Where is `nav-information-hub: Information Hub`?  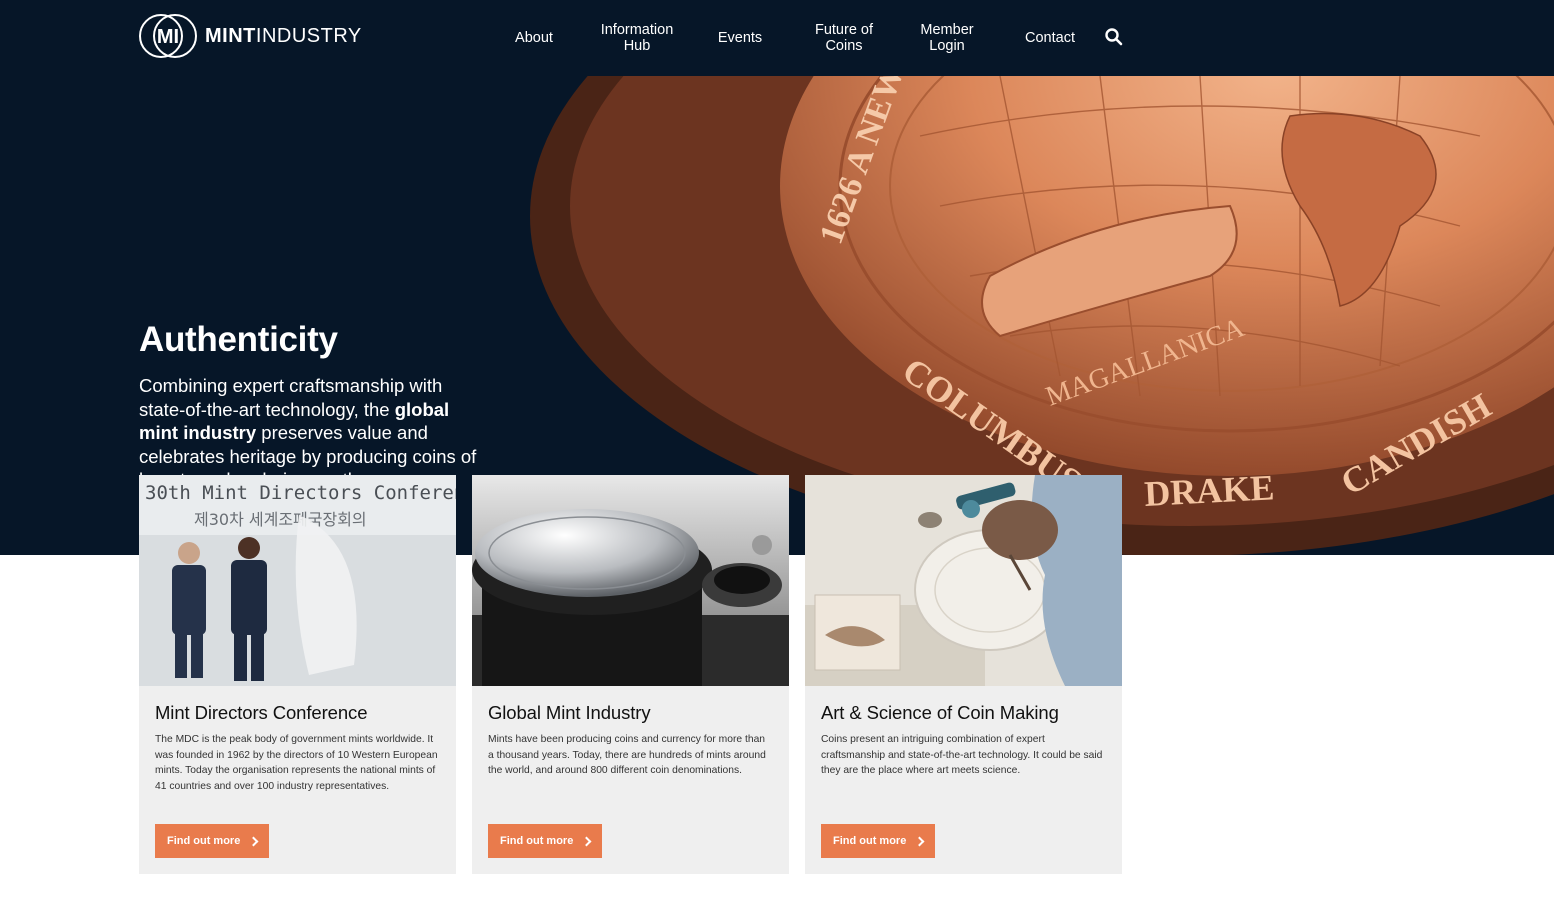 nav-information-hub: Information Hub is located at coordinates (637, 38).